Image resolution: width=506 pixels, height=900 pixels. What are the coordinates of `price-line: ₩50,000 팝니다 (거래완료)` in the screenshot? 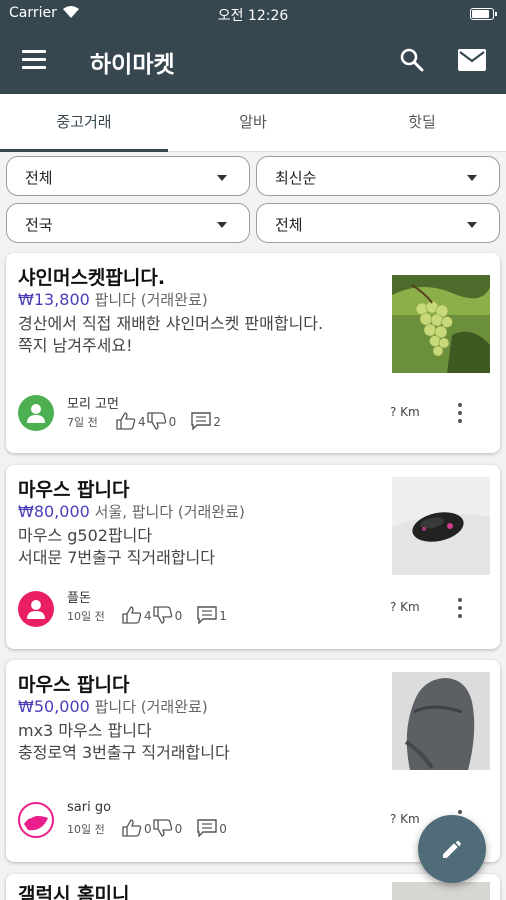 It's located at (113, 706).